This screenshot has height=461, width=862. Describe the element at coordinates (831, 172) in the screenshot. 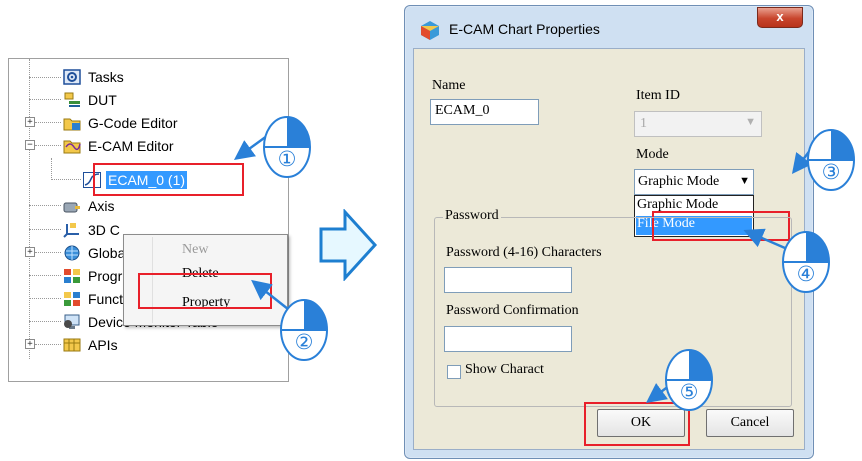

I see `step-number: ③` at that location.